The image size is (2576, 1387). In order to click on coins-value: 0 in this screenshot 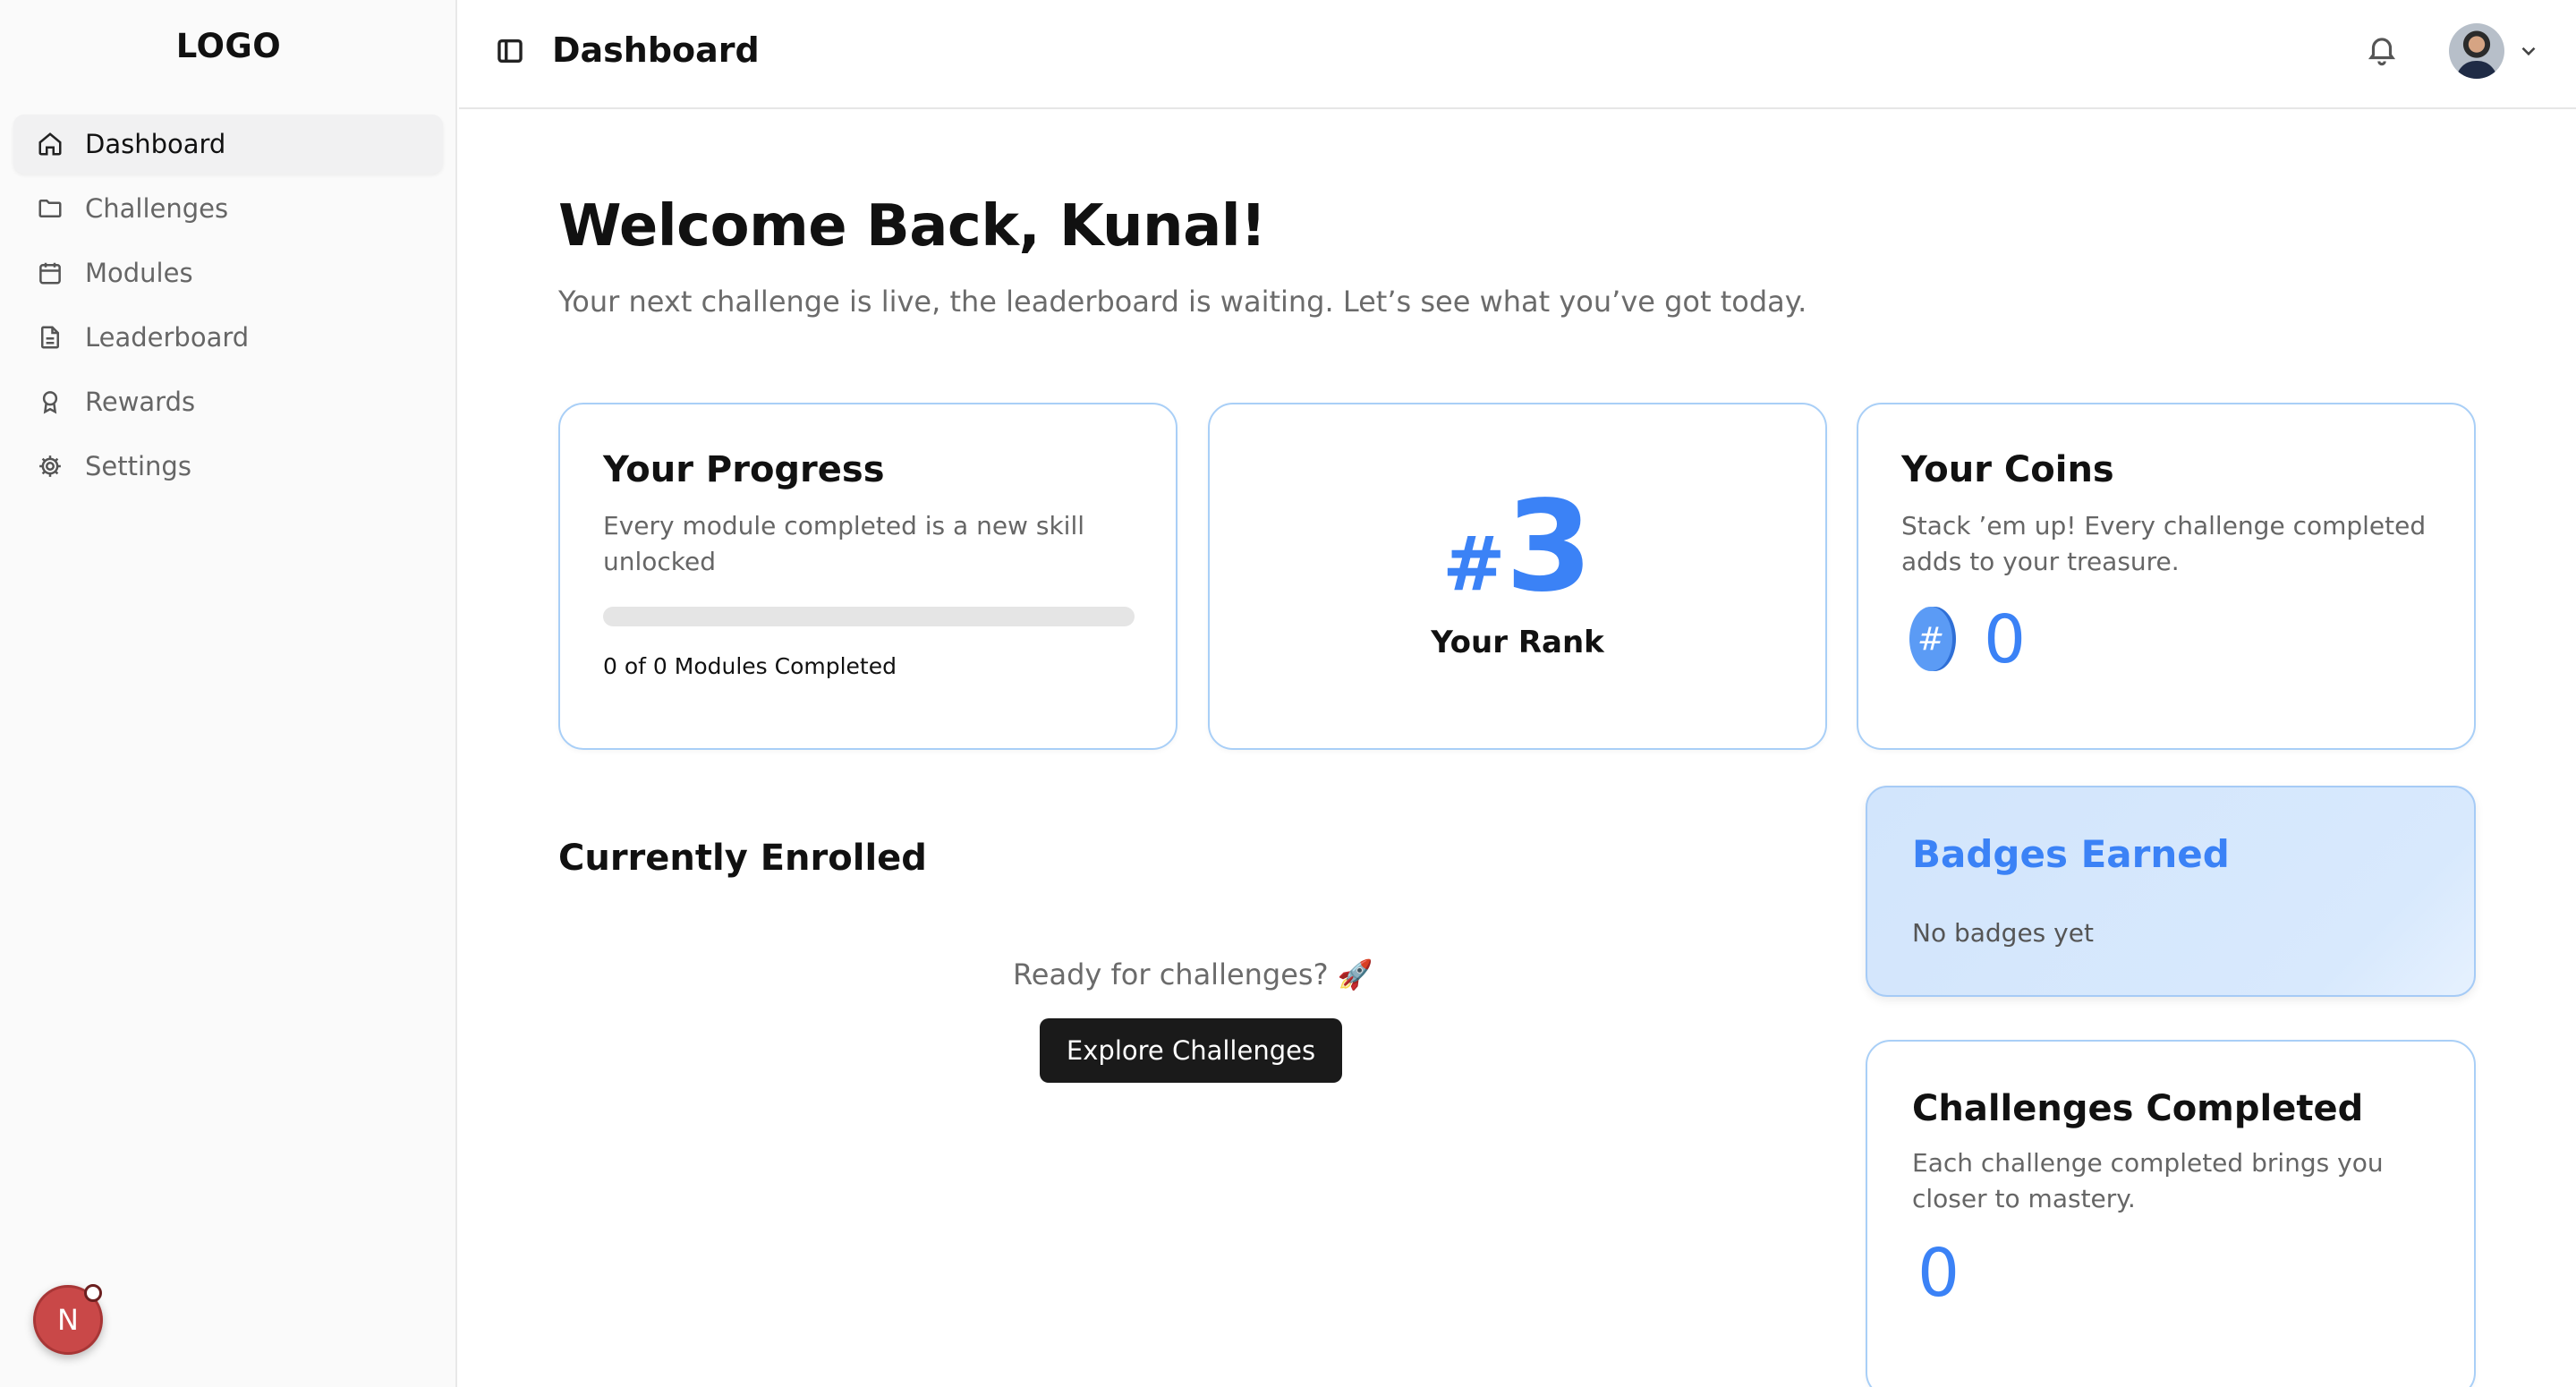, I will do `click(2005, 640)`.